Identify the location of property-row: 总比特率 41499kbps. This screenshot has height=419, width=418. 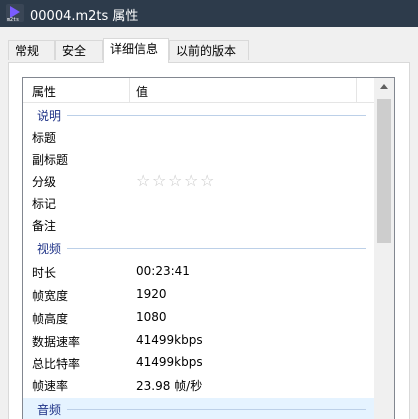
(198, 363).